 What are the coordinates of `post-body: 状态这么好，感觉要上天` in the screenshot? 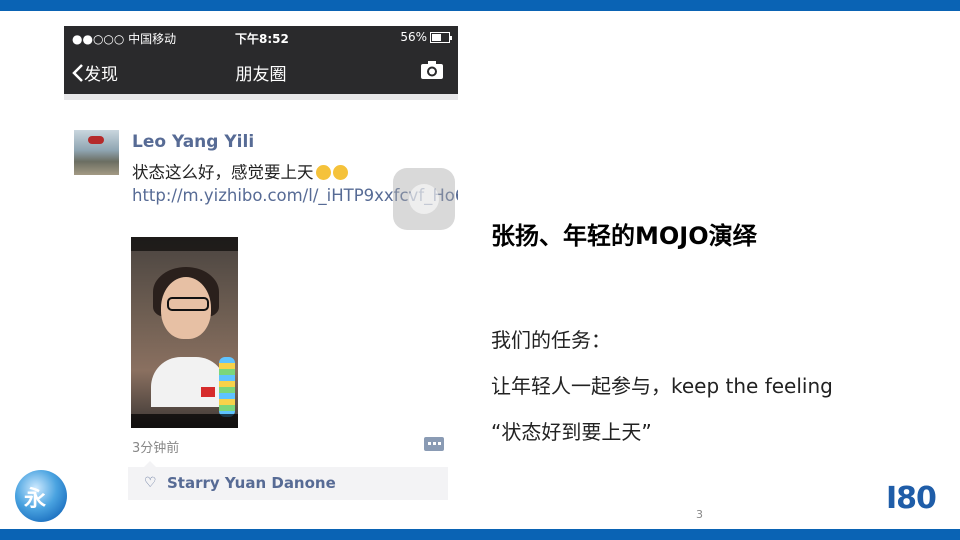 It's located at (223, 172).